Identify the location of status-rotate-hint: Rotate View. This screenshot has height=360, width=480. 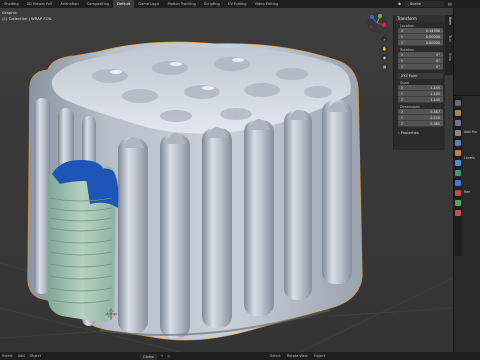
(297, 356).